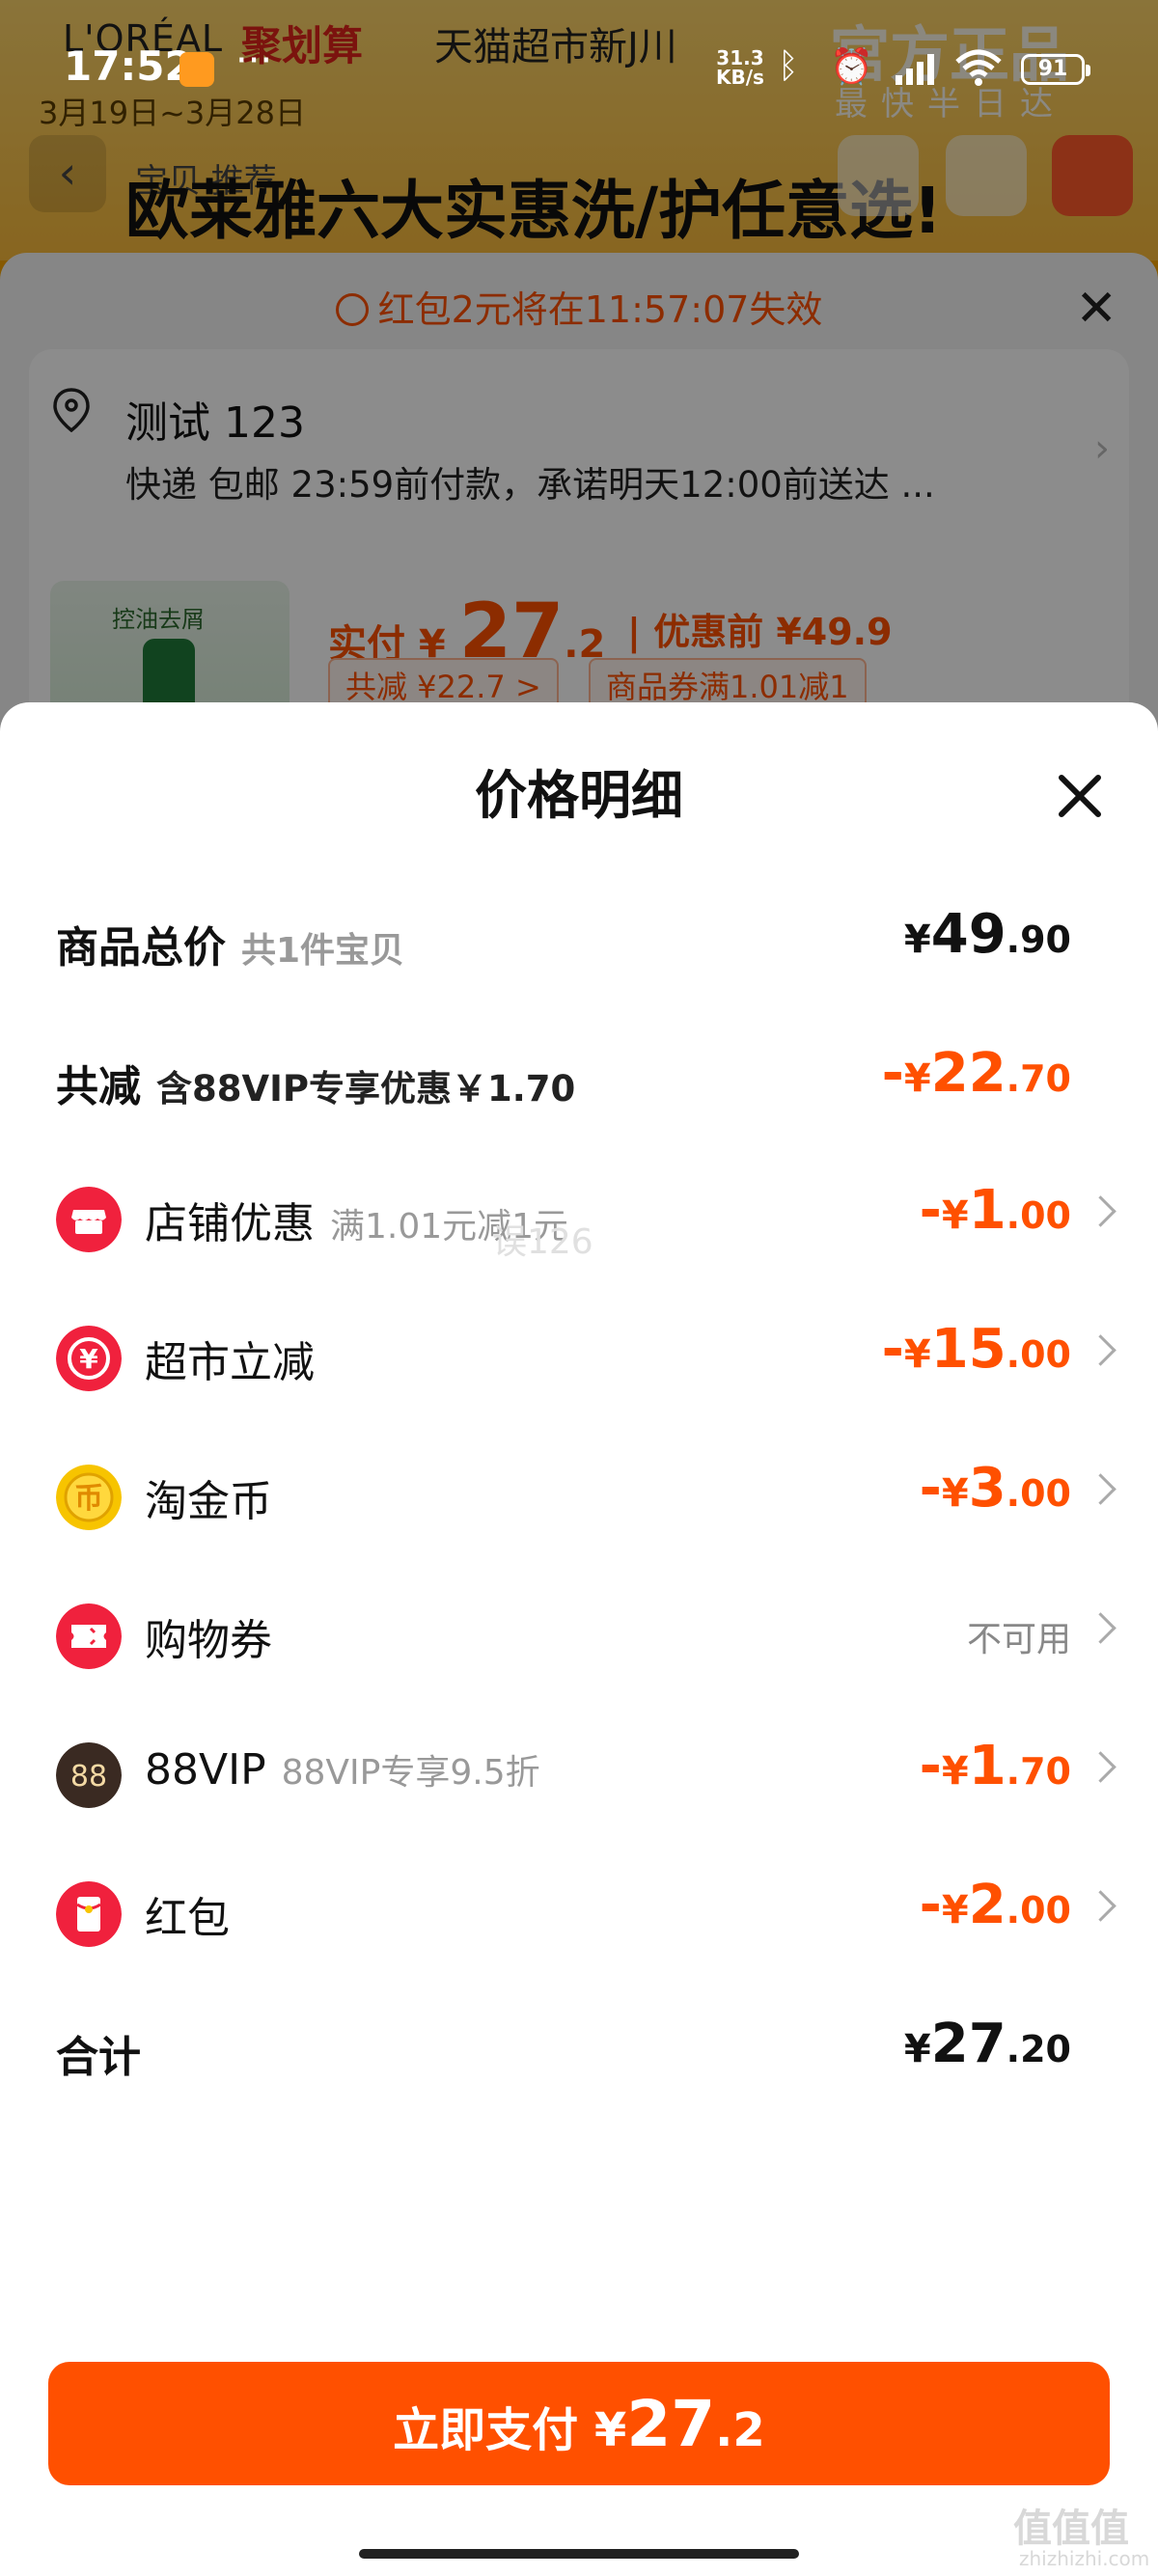 This screenshot has height=2576, width=1158. I want to click on row-total-price: 商品总价 共1件宝贝 ¥49.90, so click(582, 941).